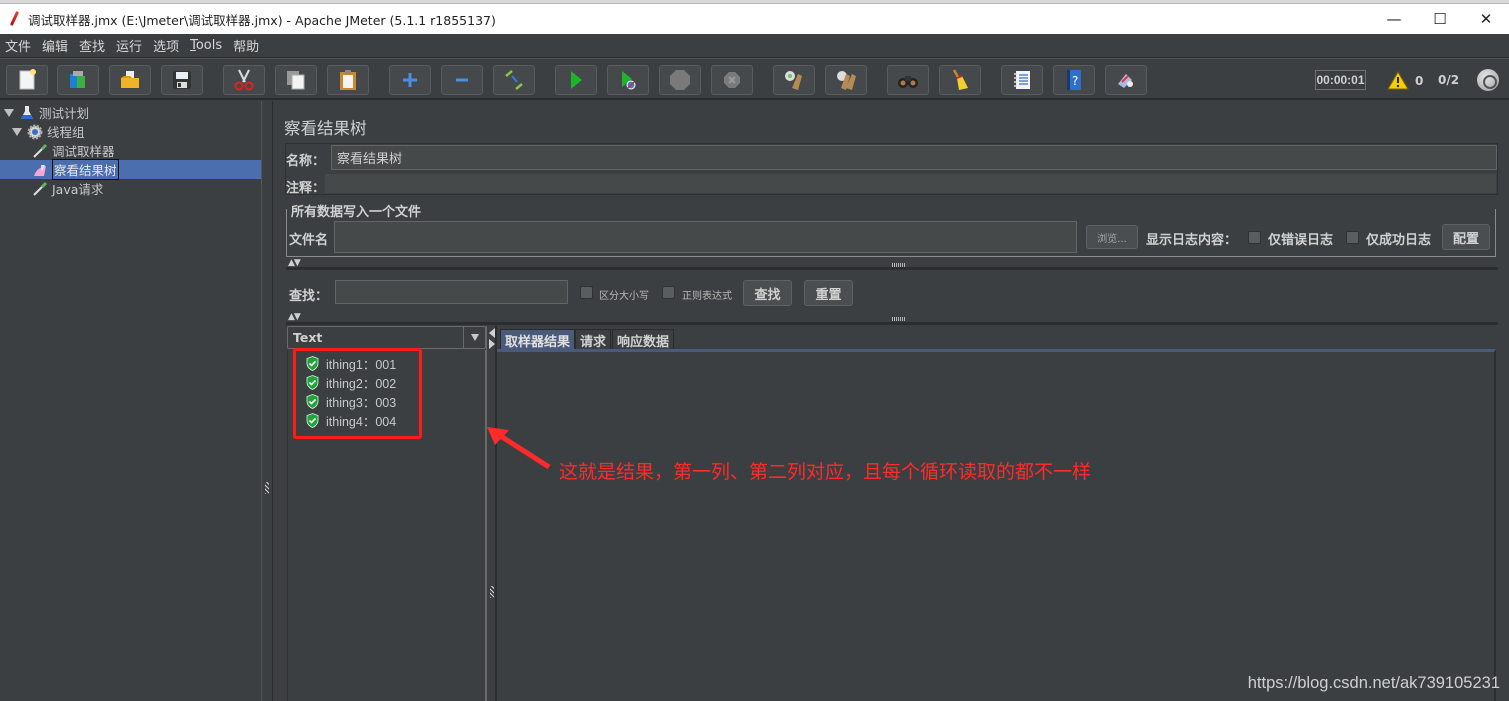 This screenshot has width=1509, height=701. What do you see at coordinates (15, 19) in the screenshot?
I see `jmeter-feather-icon` at bounding box center [15, 19].